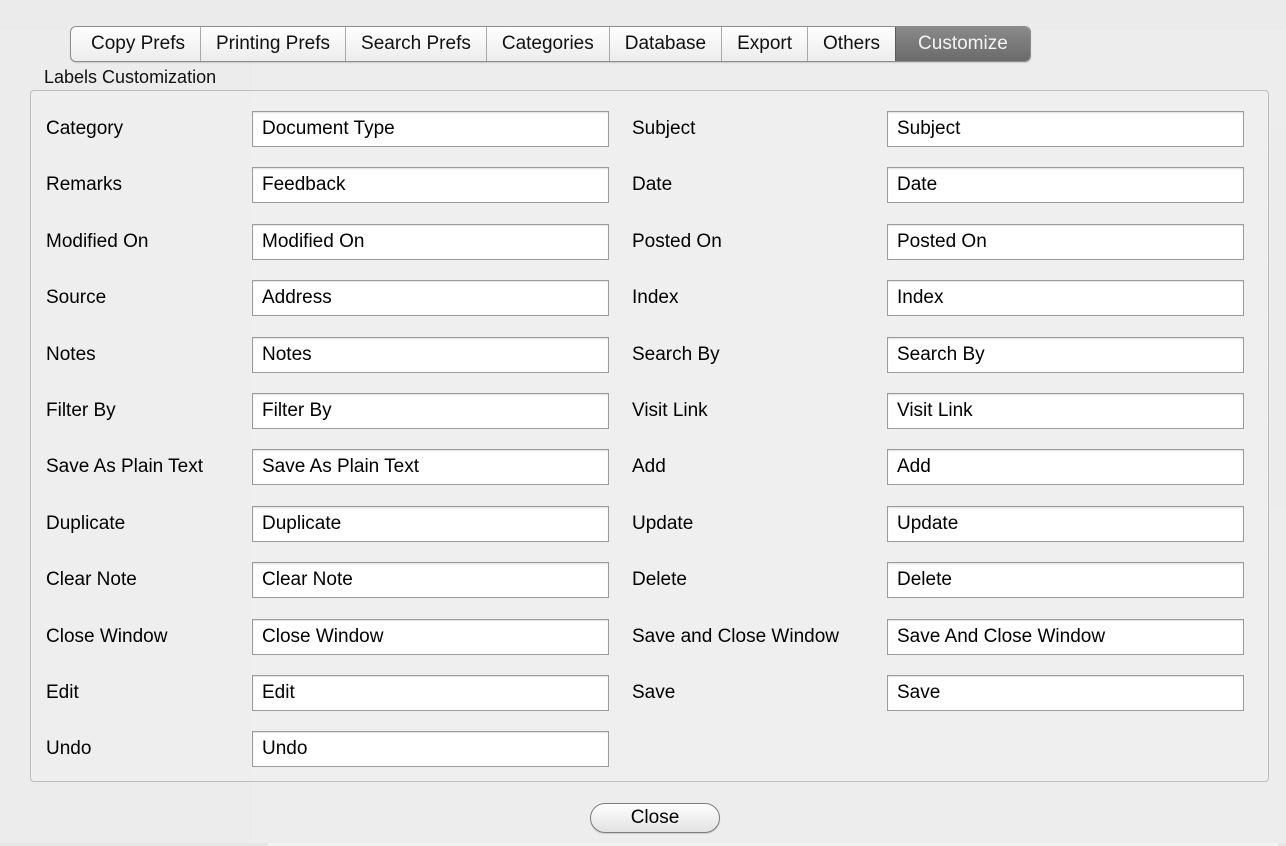 The width and height of the screenshot is (1286, 846). Describe the element at coordinates (1065, 185) in the screenshot. I see `date-field: Date` at that location.